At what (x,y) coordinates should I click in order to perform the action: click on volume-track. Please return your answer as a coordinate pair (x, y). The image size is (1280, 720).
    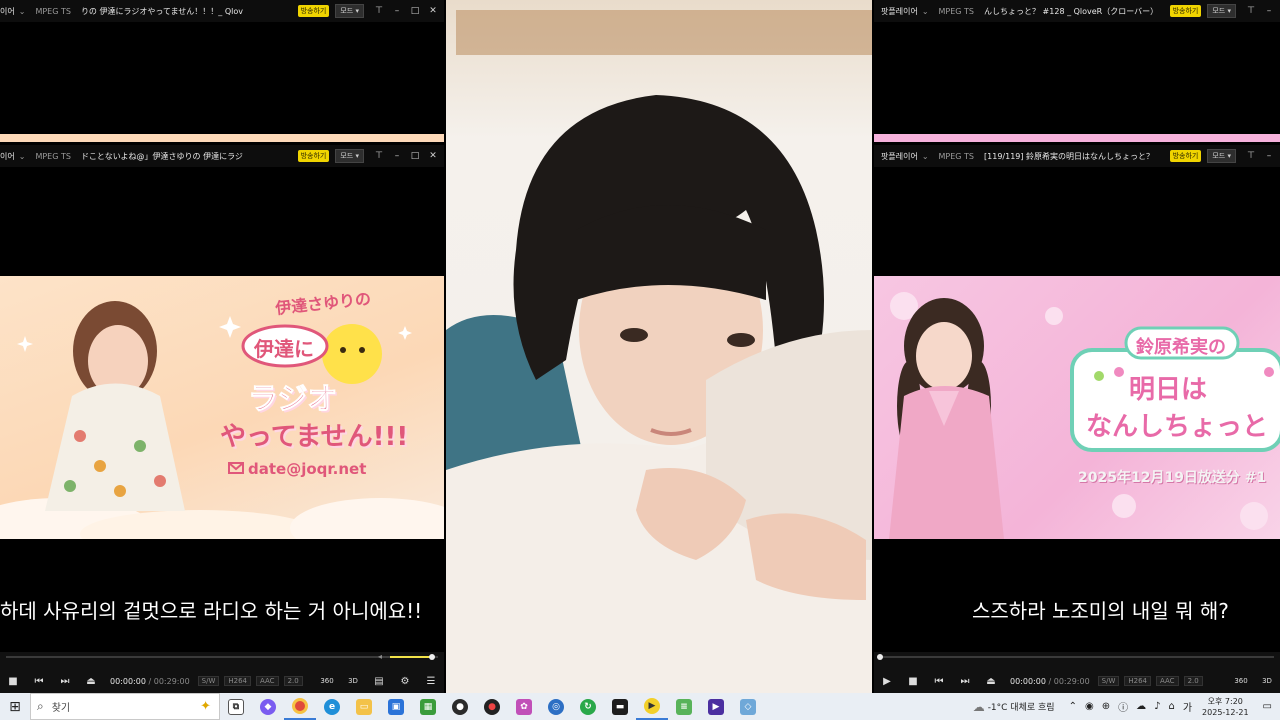
    Looking at the image, I should click on (412, 657).